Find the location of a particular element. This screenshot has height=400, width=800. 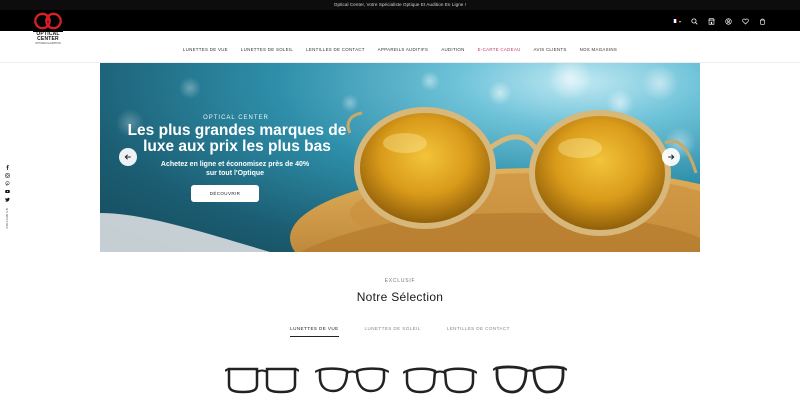

tab-lentilles-de-contact: LENTILLES DE CONTACT is located at coordinates (478, 331).